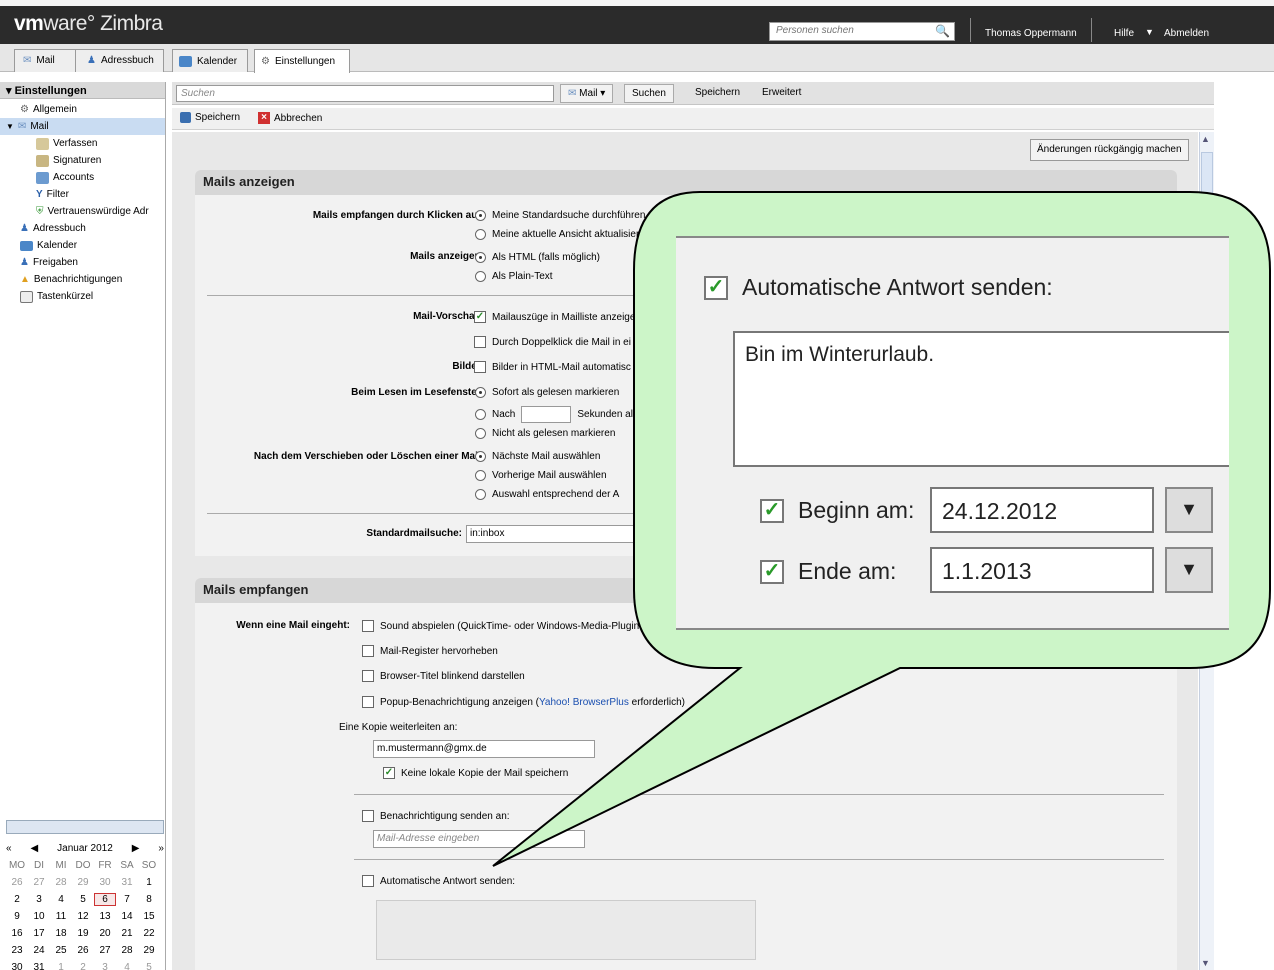  I want to click on sidebar-item-trusted: ⛨ Vertrauenswürdige Adr, so click(92, 211).